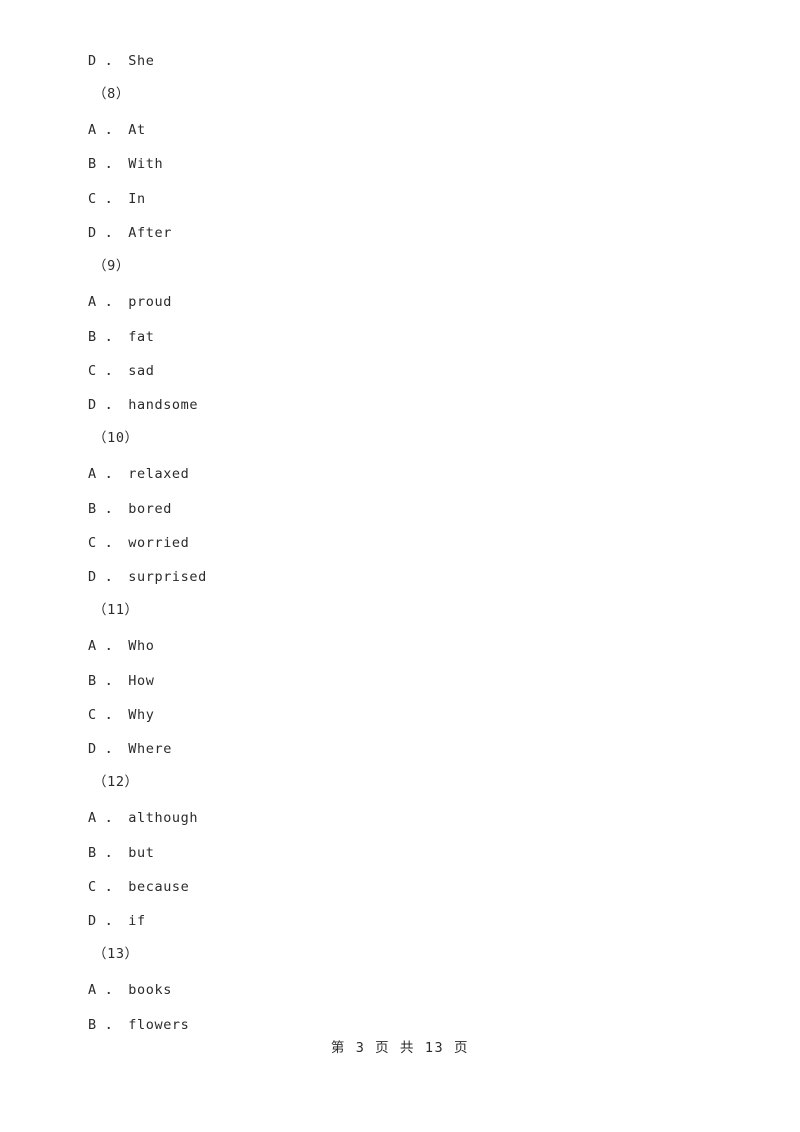 Image resolution: width=800 pixels, height=1132 pixels. Describe the element at coordinates (130, 509) in the screenshot. I see `answer-option-line: B ． bored` at that location.